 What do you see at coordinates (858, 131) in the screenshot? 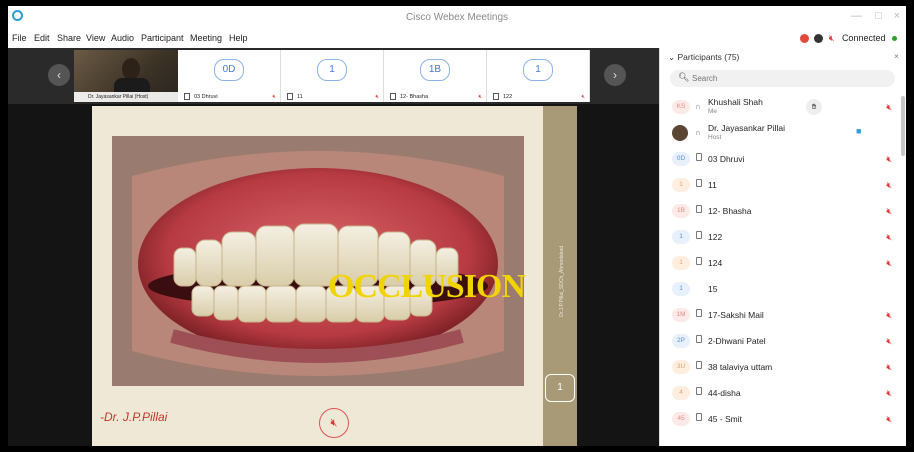
I see `video-camera-icon: ■` at bounding box center [858, 131].